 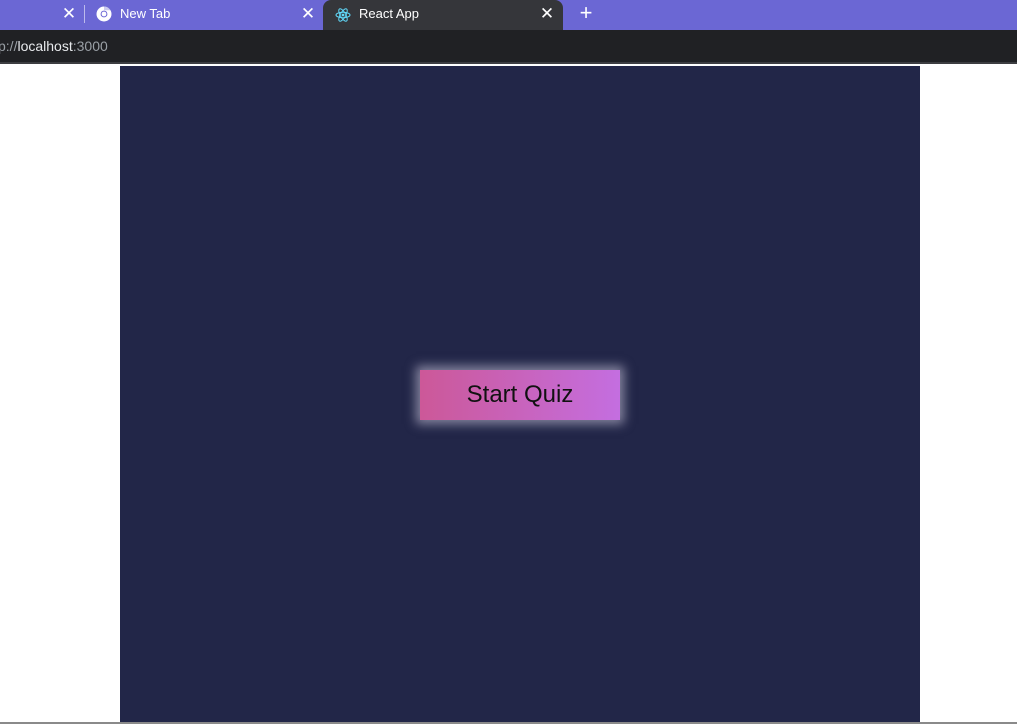 I want to click on tab-title: New Tab, so click(x=145, y=13).